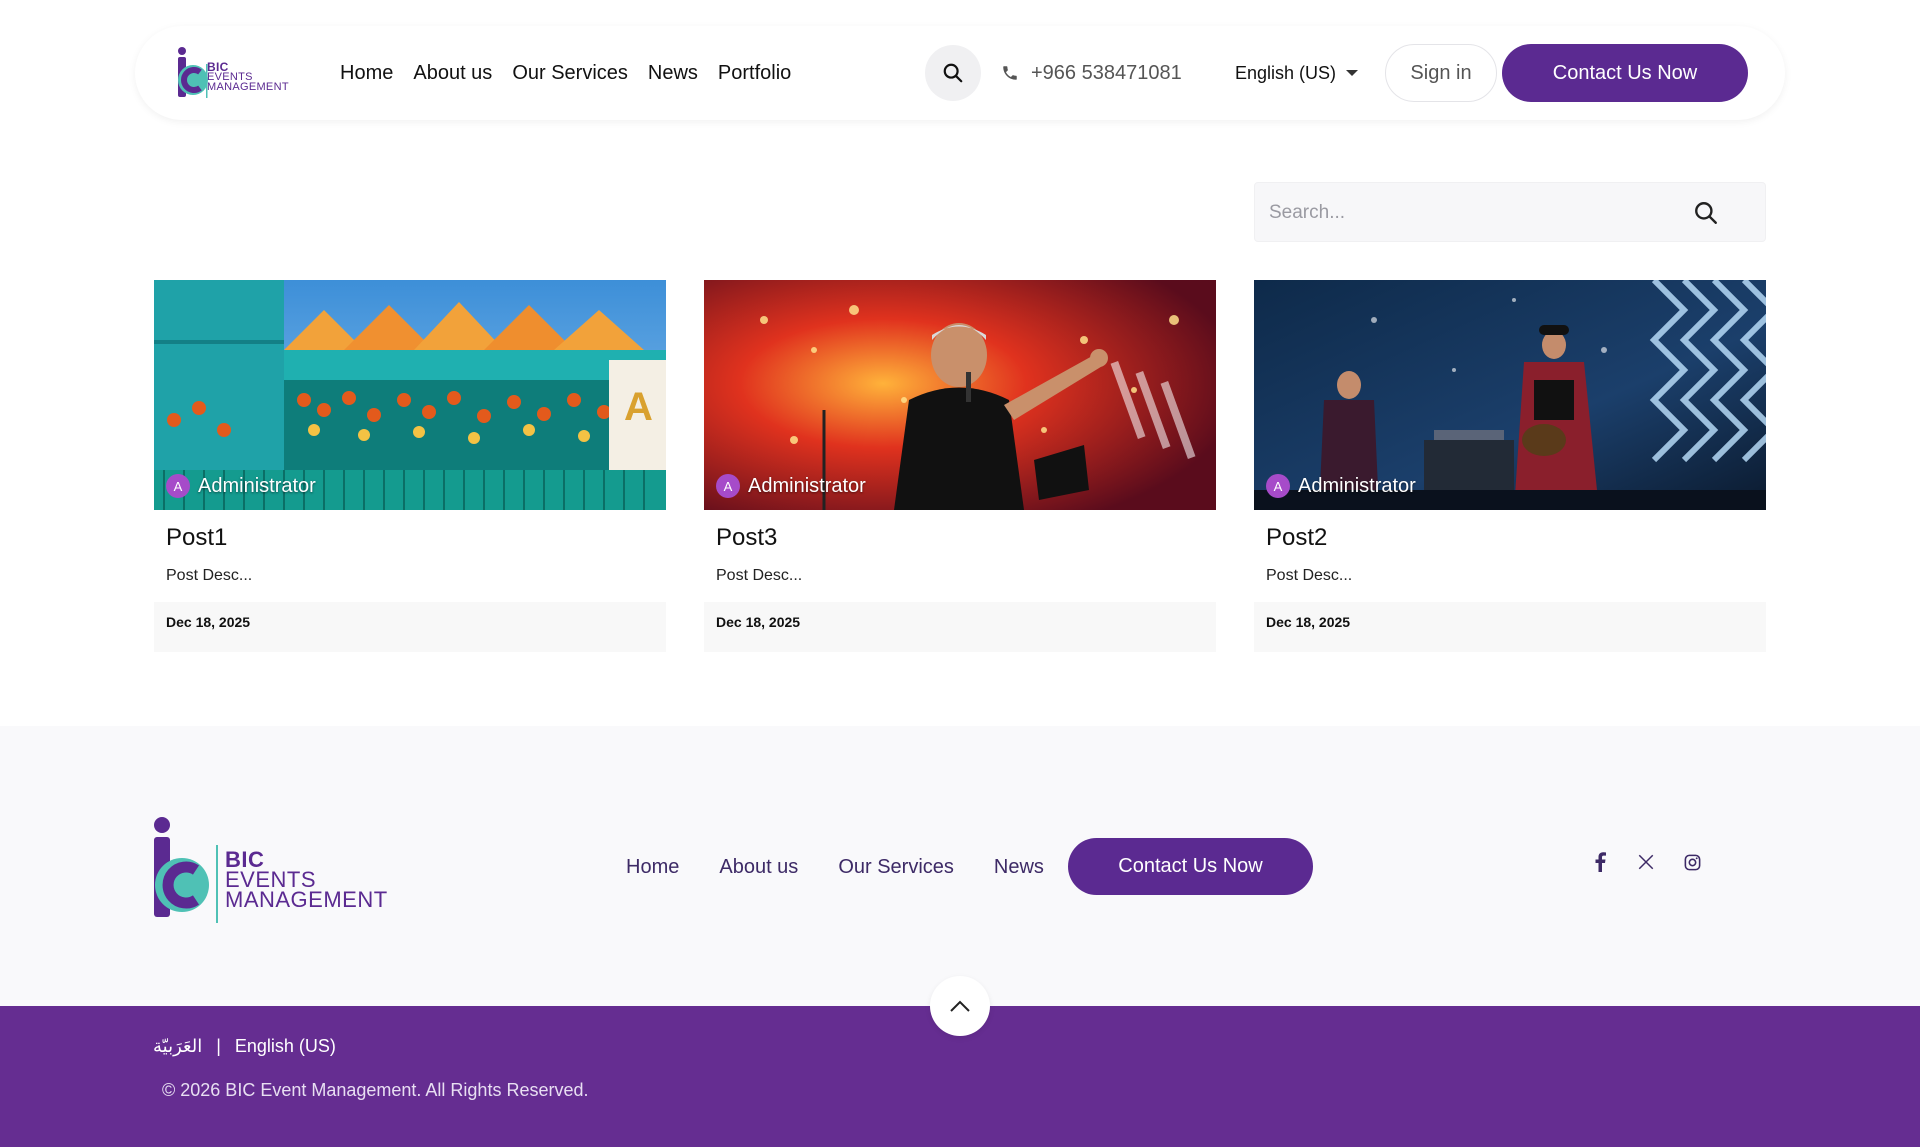 This screenshot has width=1920, height=1147. What do you see at coordinates (1692, 862) in the screenshot?
I see `instagram-icon` at bounding box center [1692, 862].